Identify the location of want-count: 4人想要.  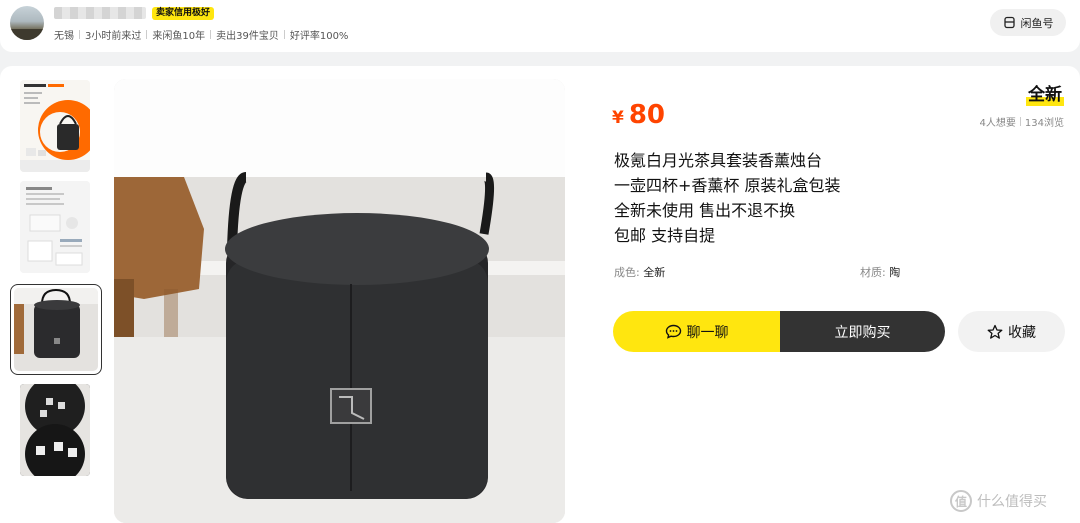
(997, 123).